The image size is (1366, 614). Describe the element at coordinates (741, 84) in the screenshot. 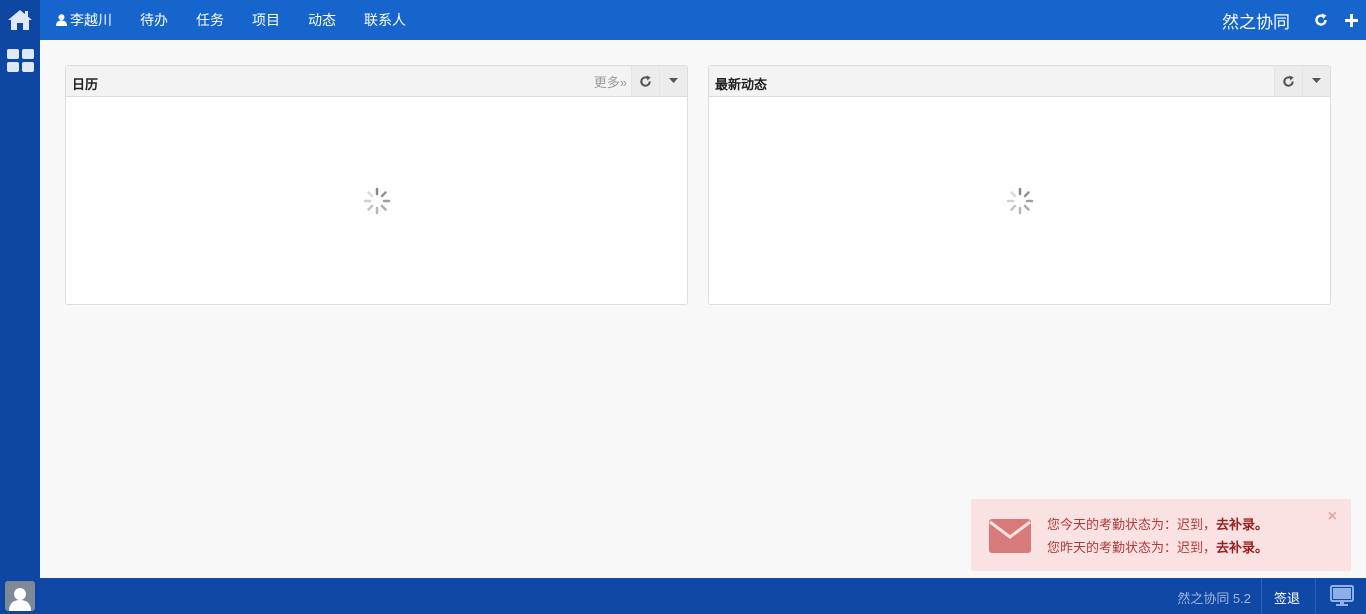

I see `activity-panel-title: 最新动态` at that location.